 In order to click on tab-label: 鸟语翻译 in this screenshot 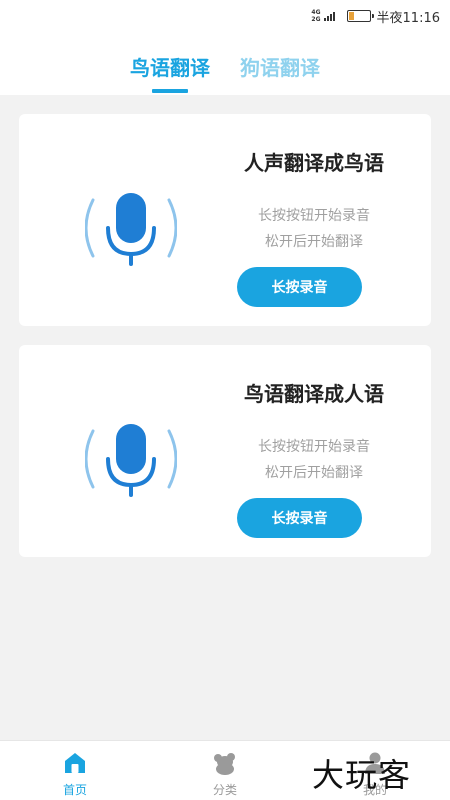, I will do `click(170, 68)`.